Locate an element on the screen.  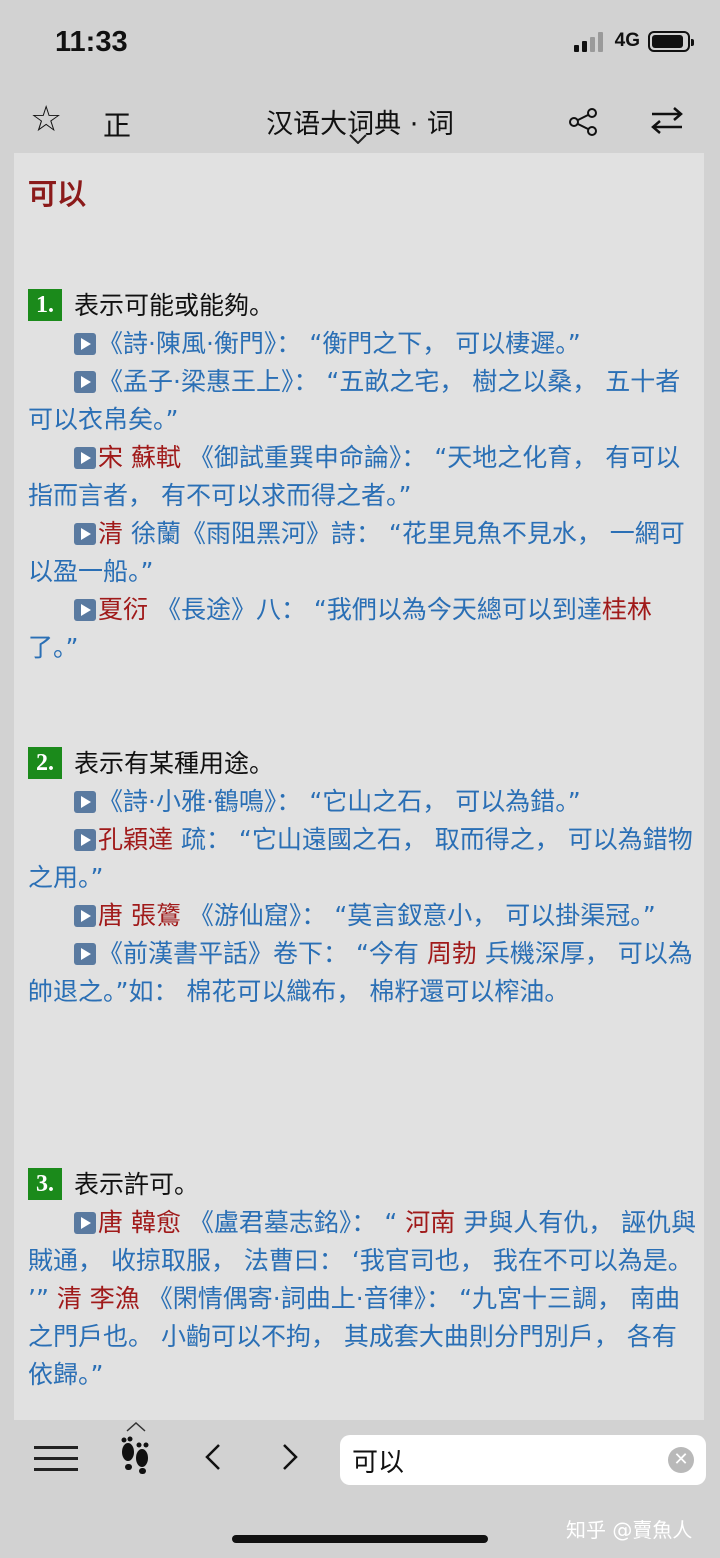
watermark: 知乎 @賣魚人 is located at coordinates (629, 1530).